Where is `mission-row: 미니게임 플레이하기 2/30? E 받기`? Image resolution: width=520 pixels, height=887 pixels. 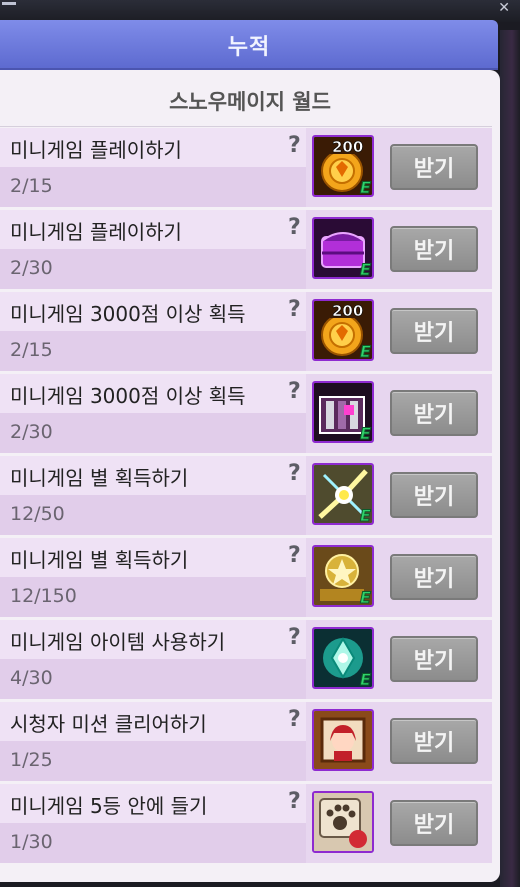
mission-row: 미니게임 플레이하기 2/30? E 받기 is located at coordinates (246, 249).